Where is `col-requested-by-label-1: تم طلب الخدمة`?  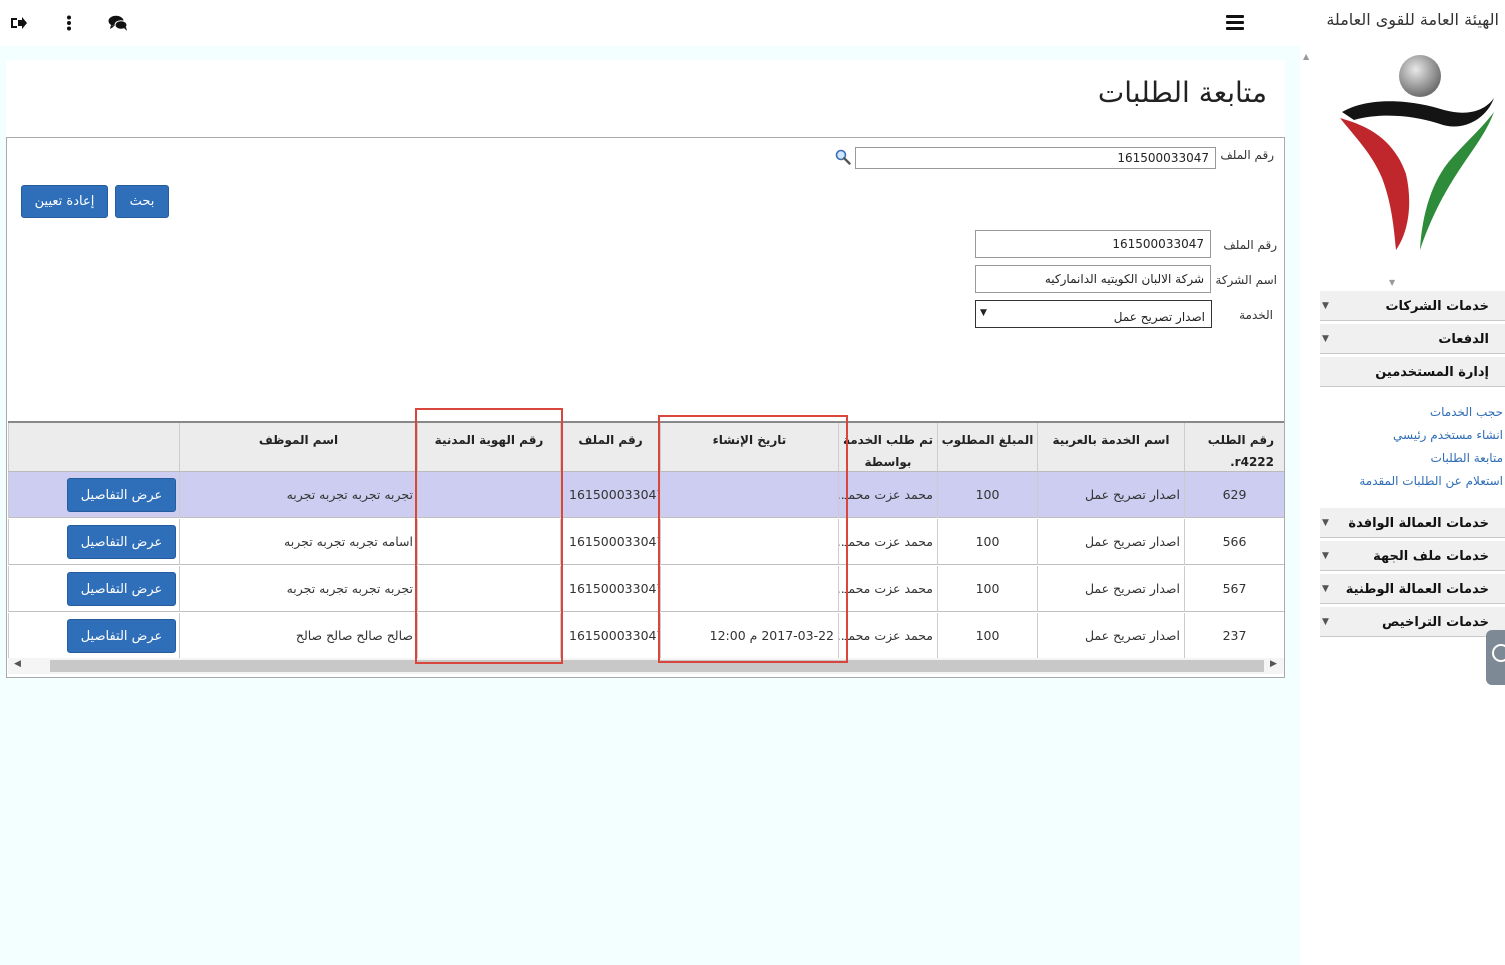 col-requested-by-label-1: تم طلب الخدمة is located at coordinates (888, 440).